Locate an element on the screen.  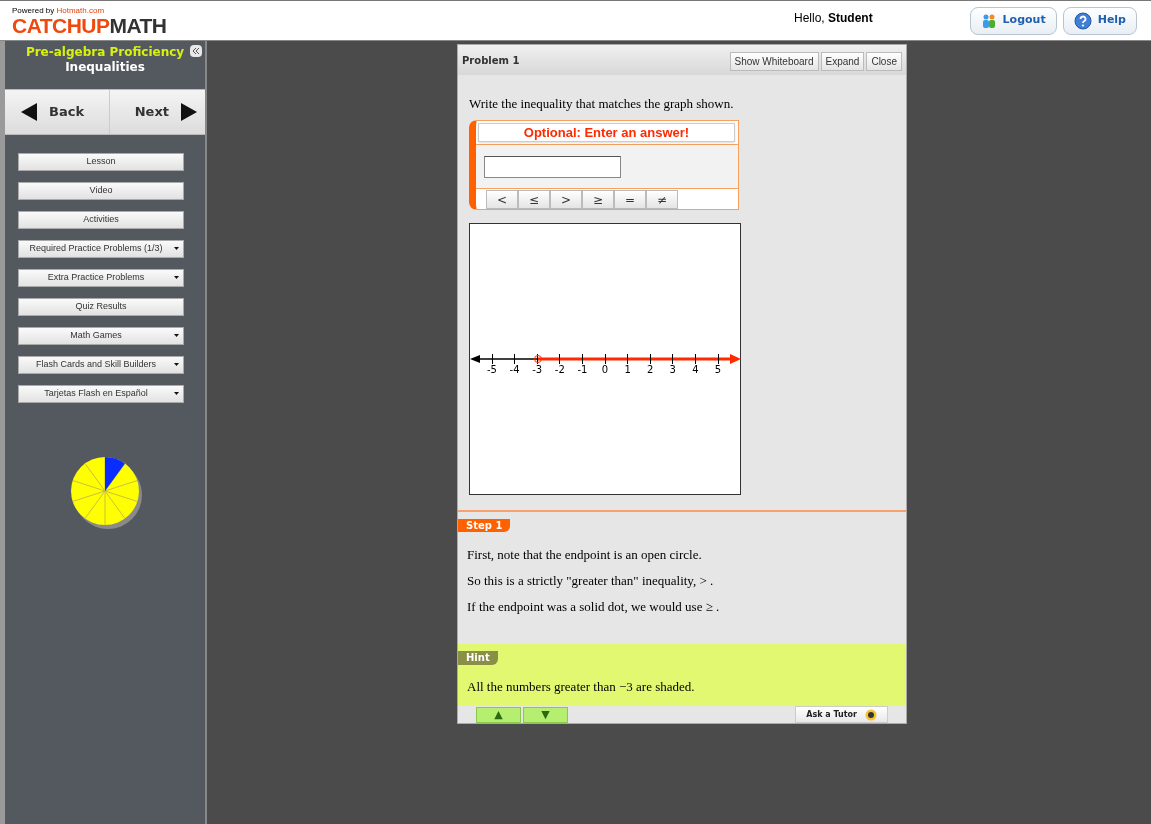
next-button: Next is located at coordinates (157, 112).